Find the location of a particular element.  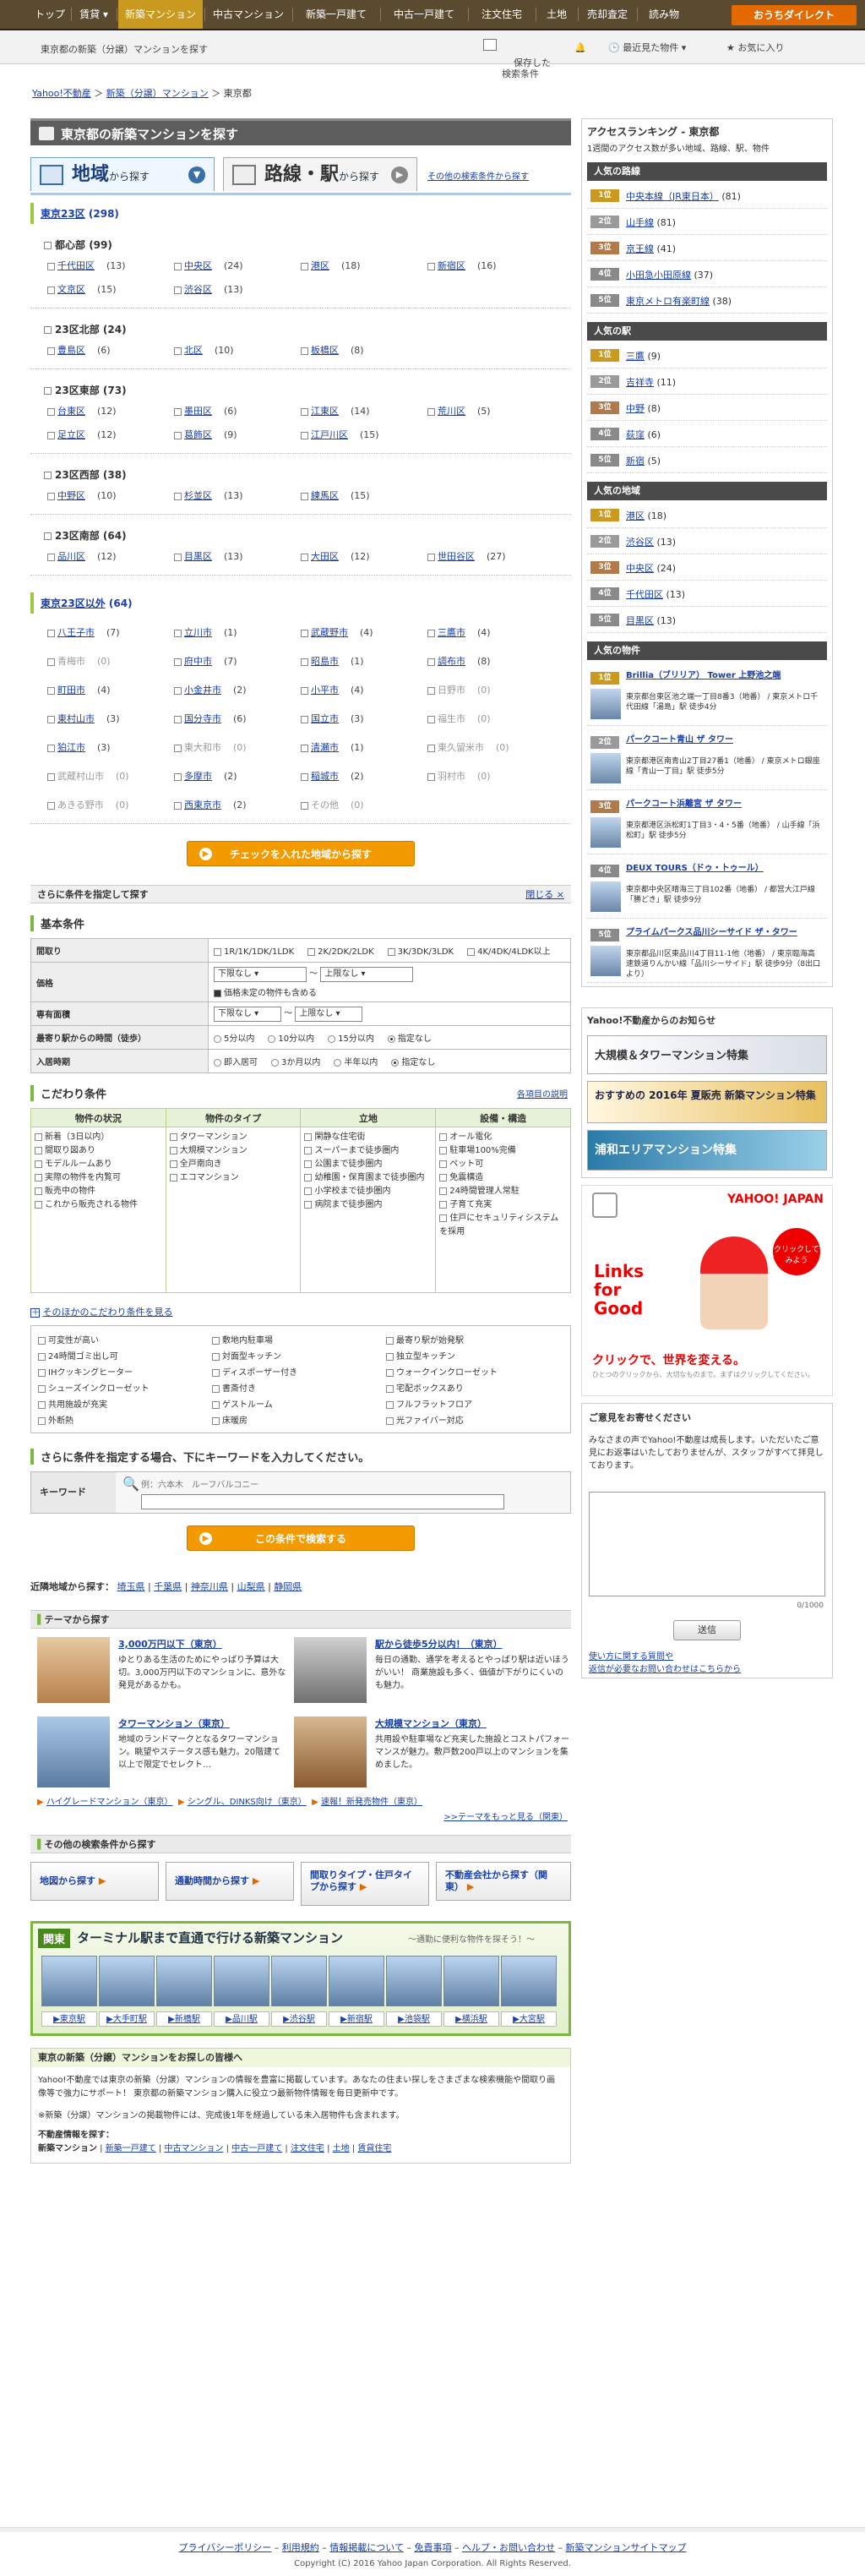

ranking-name: 京王線 is located at coordinates (640, 249).